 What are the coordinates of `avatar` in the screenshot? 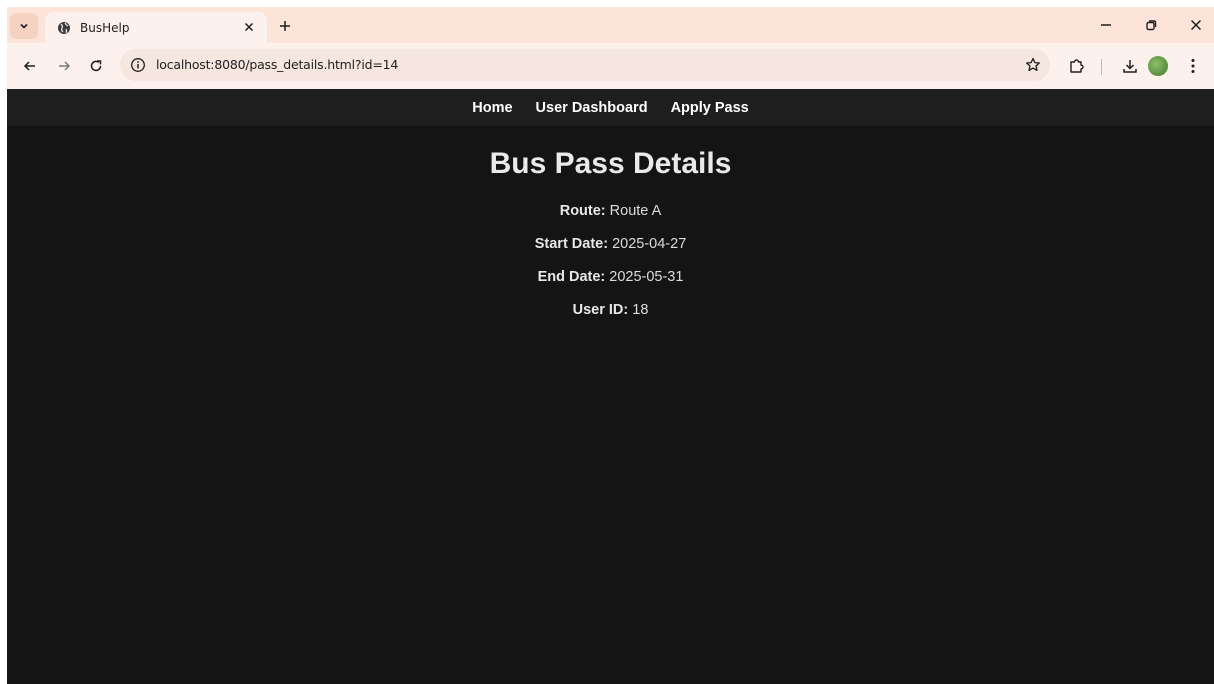 It's located at (1158, 66).